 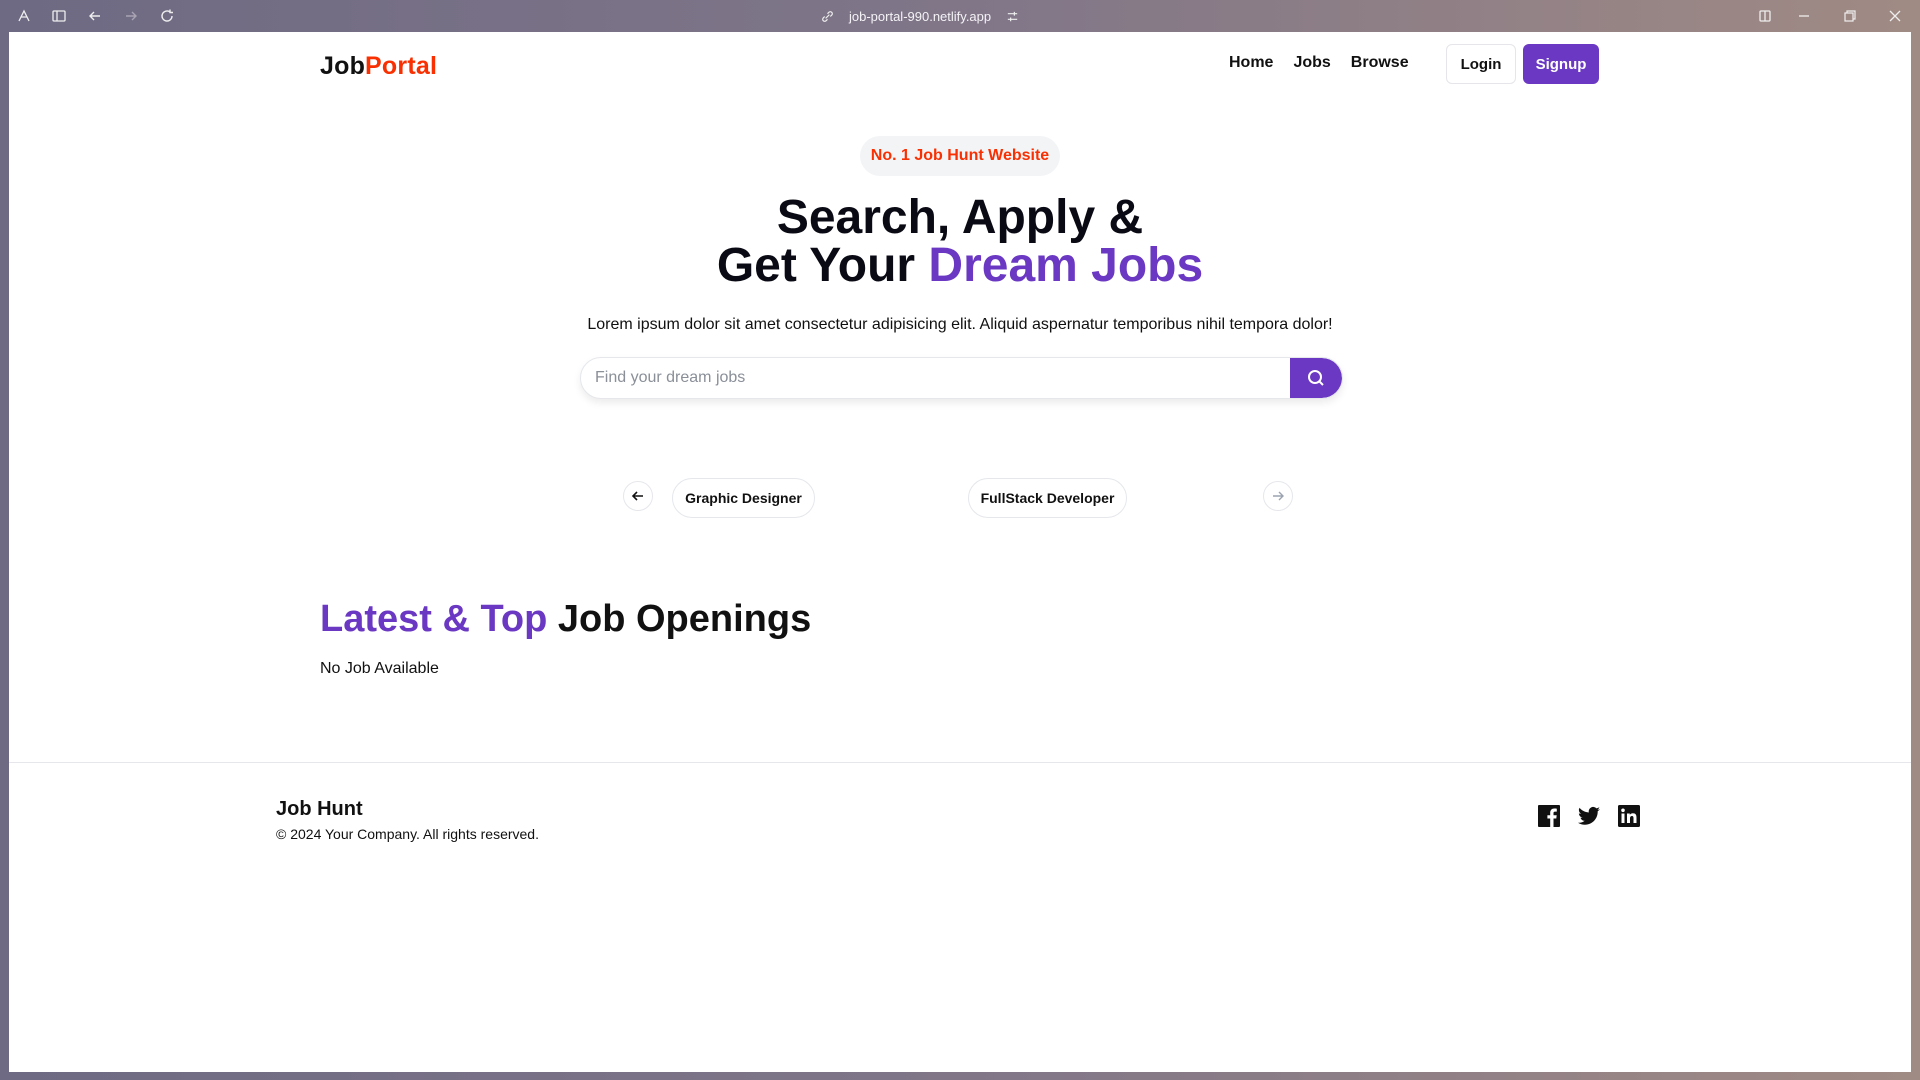 What do you see at coordinates (1311, 63) in the screenshot?
I see `nav-link-jobs: Jobs` at bounding box center [1311, 63].